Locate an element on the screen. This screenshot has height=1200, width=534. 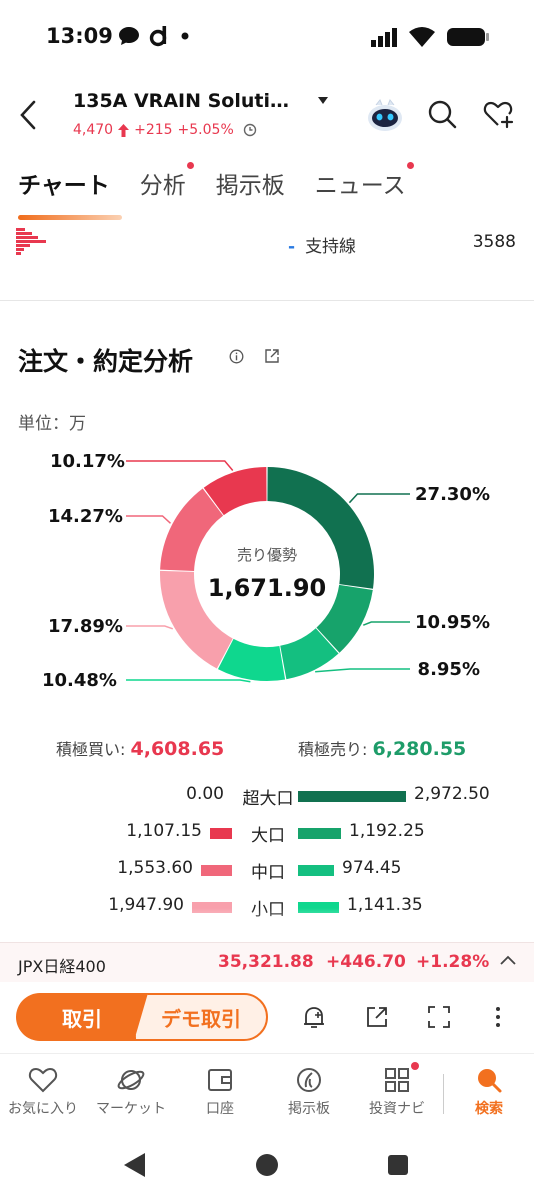
stock-price: 4,470 is located at coordinates (93, 130).